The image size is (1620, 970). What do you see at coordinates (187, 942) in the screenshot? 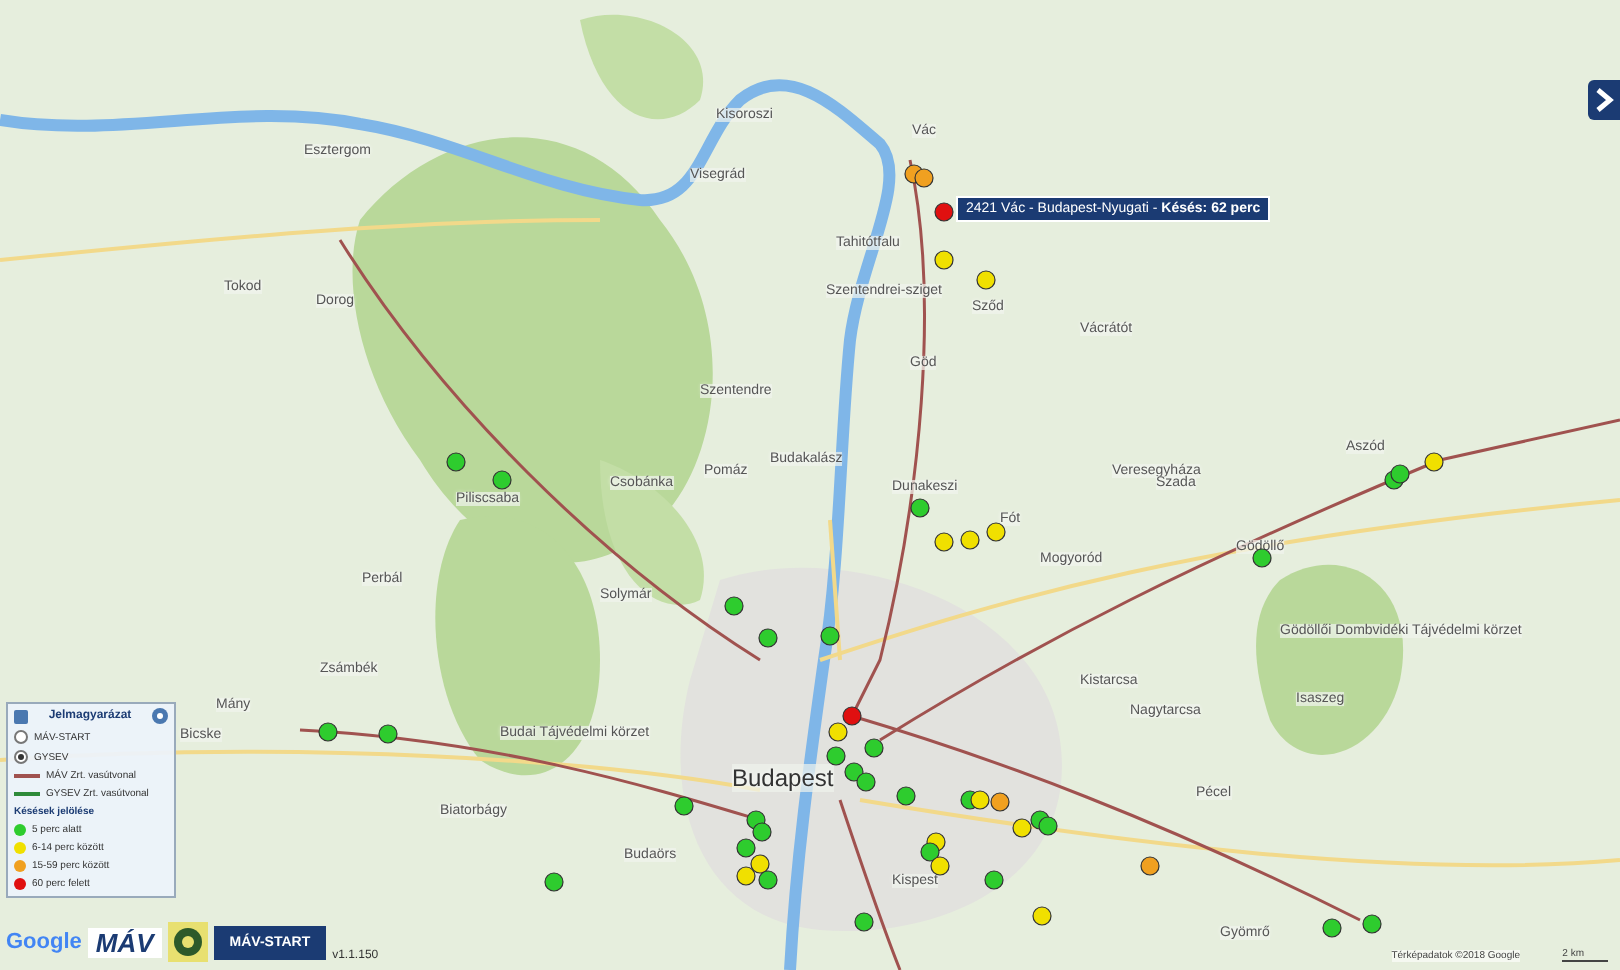
I see `emblem-icon` at bounding box center [187, 942].